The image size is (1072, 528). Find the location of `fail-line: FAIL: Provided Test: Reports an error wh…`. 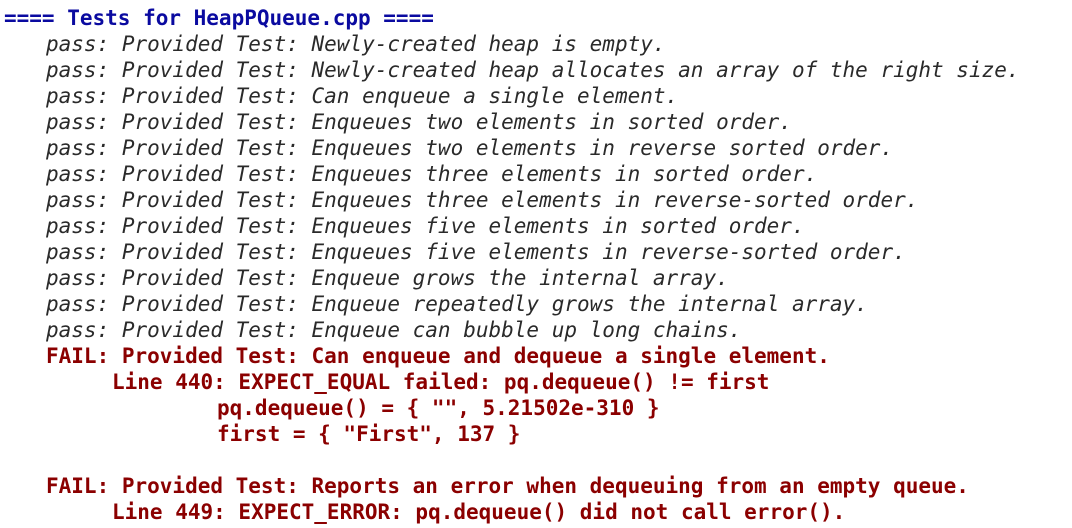

fail-line: FAIL: Provided Test: Reports an error wh… is located at coordinates (507, 486).